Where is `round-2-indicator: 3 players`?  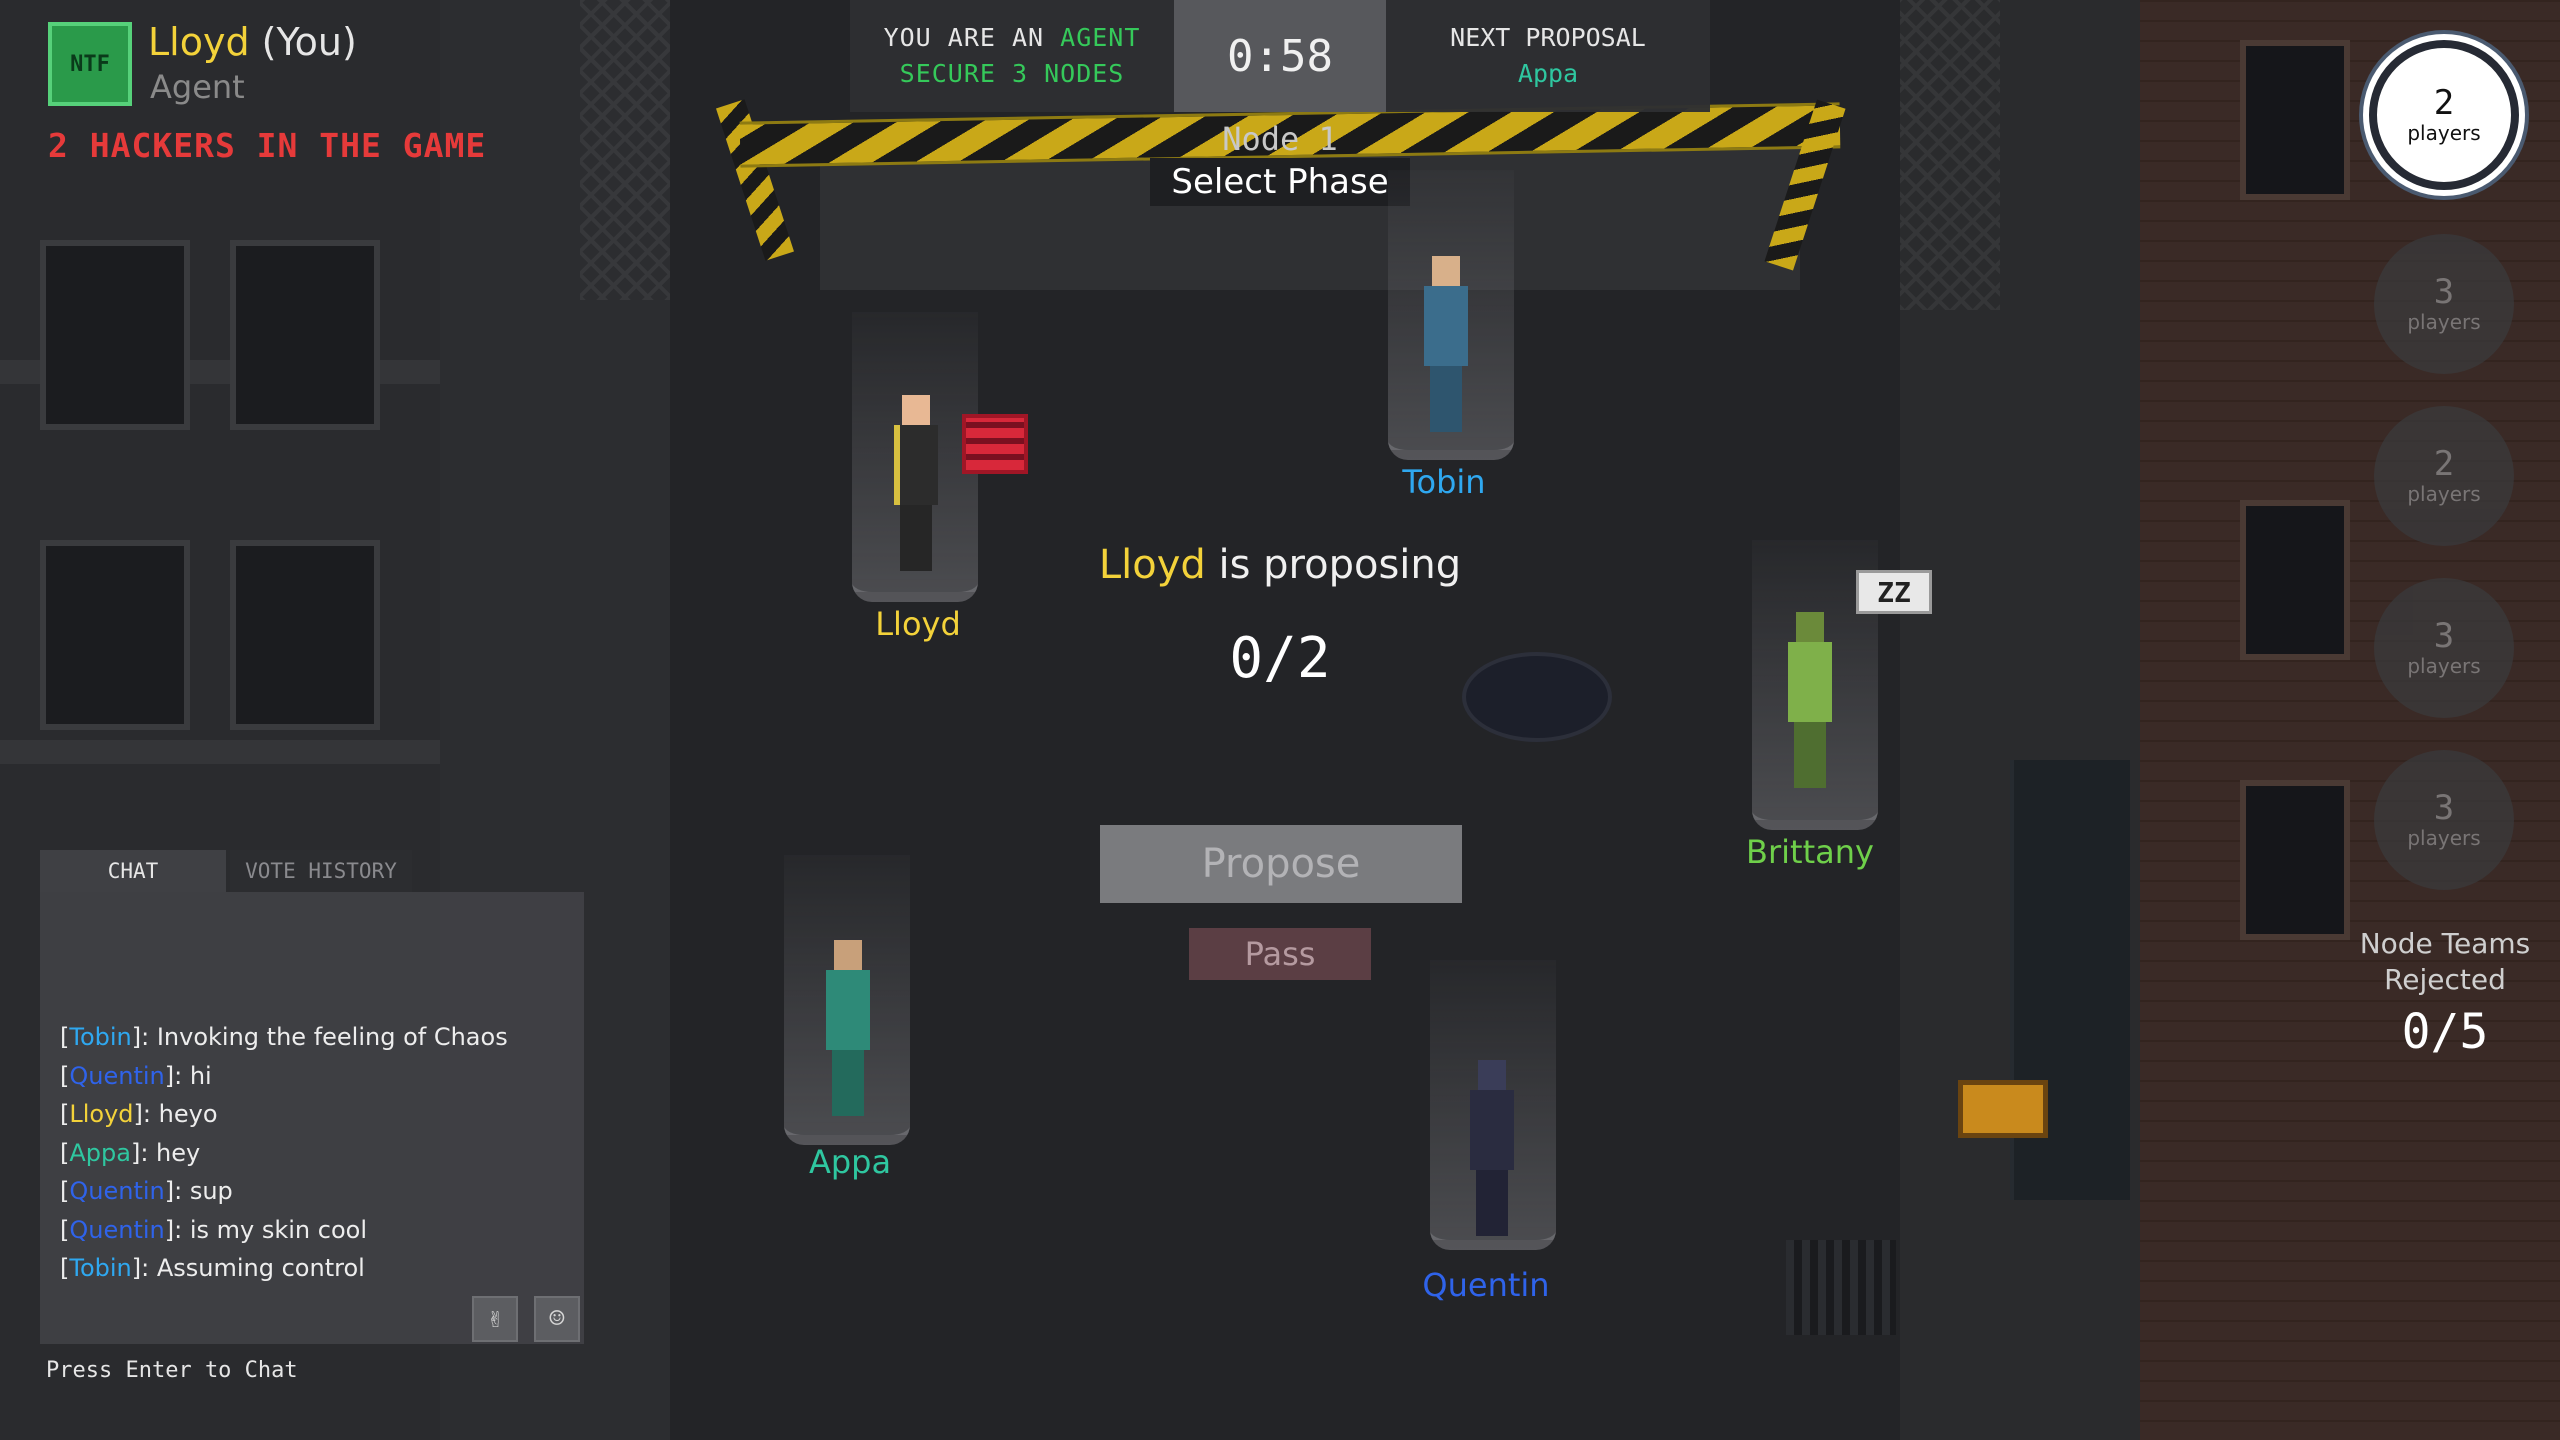 round-2-indicator: 3 players is located at coordinates (2444, 304).